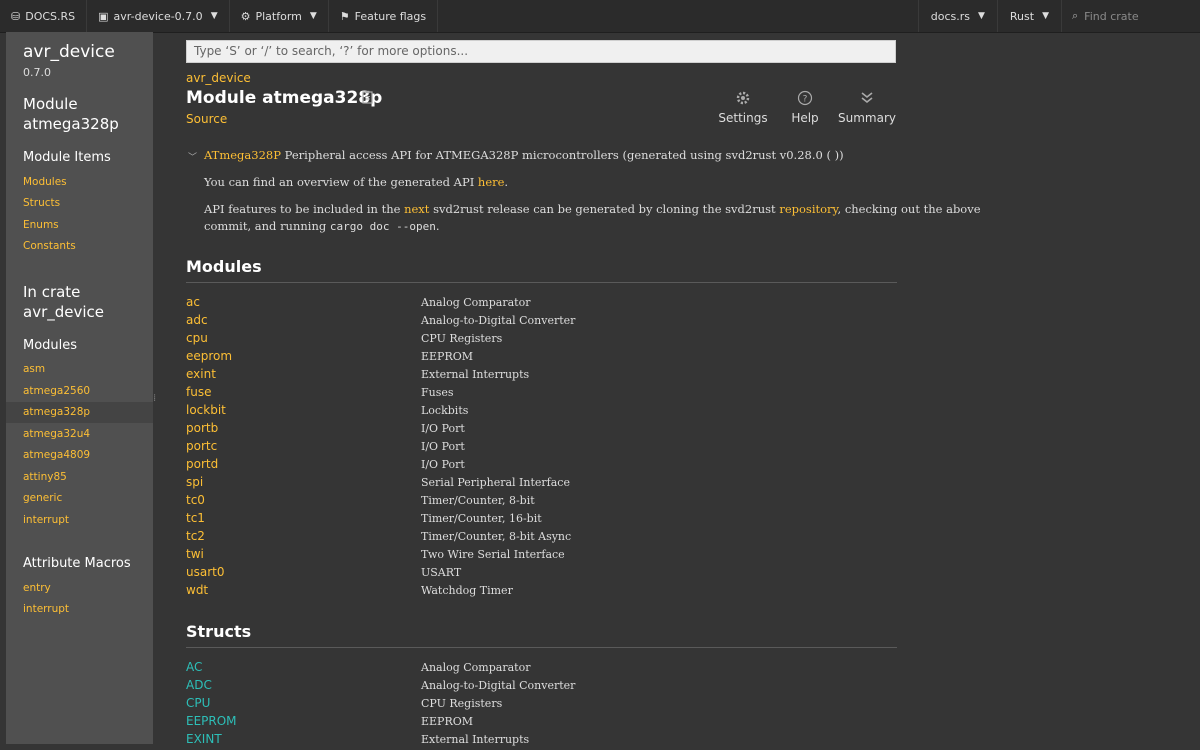 The height and width of the screenshot is (750, 1200). What do you see at coordinates (71, 124) in the screenshot?
I see `sidebar-module-name: atmega328p` at bounding box center [71, 124].